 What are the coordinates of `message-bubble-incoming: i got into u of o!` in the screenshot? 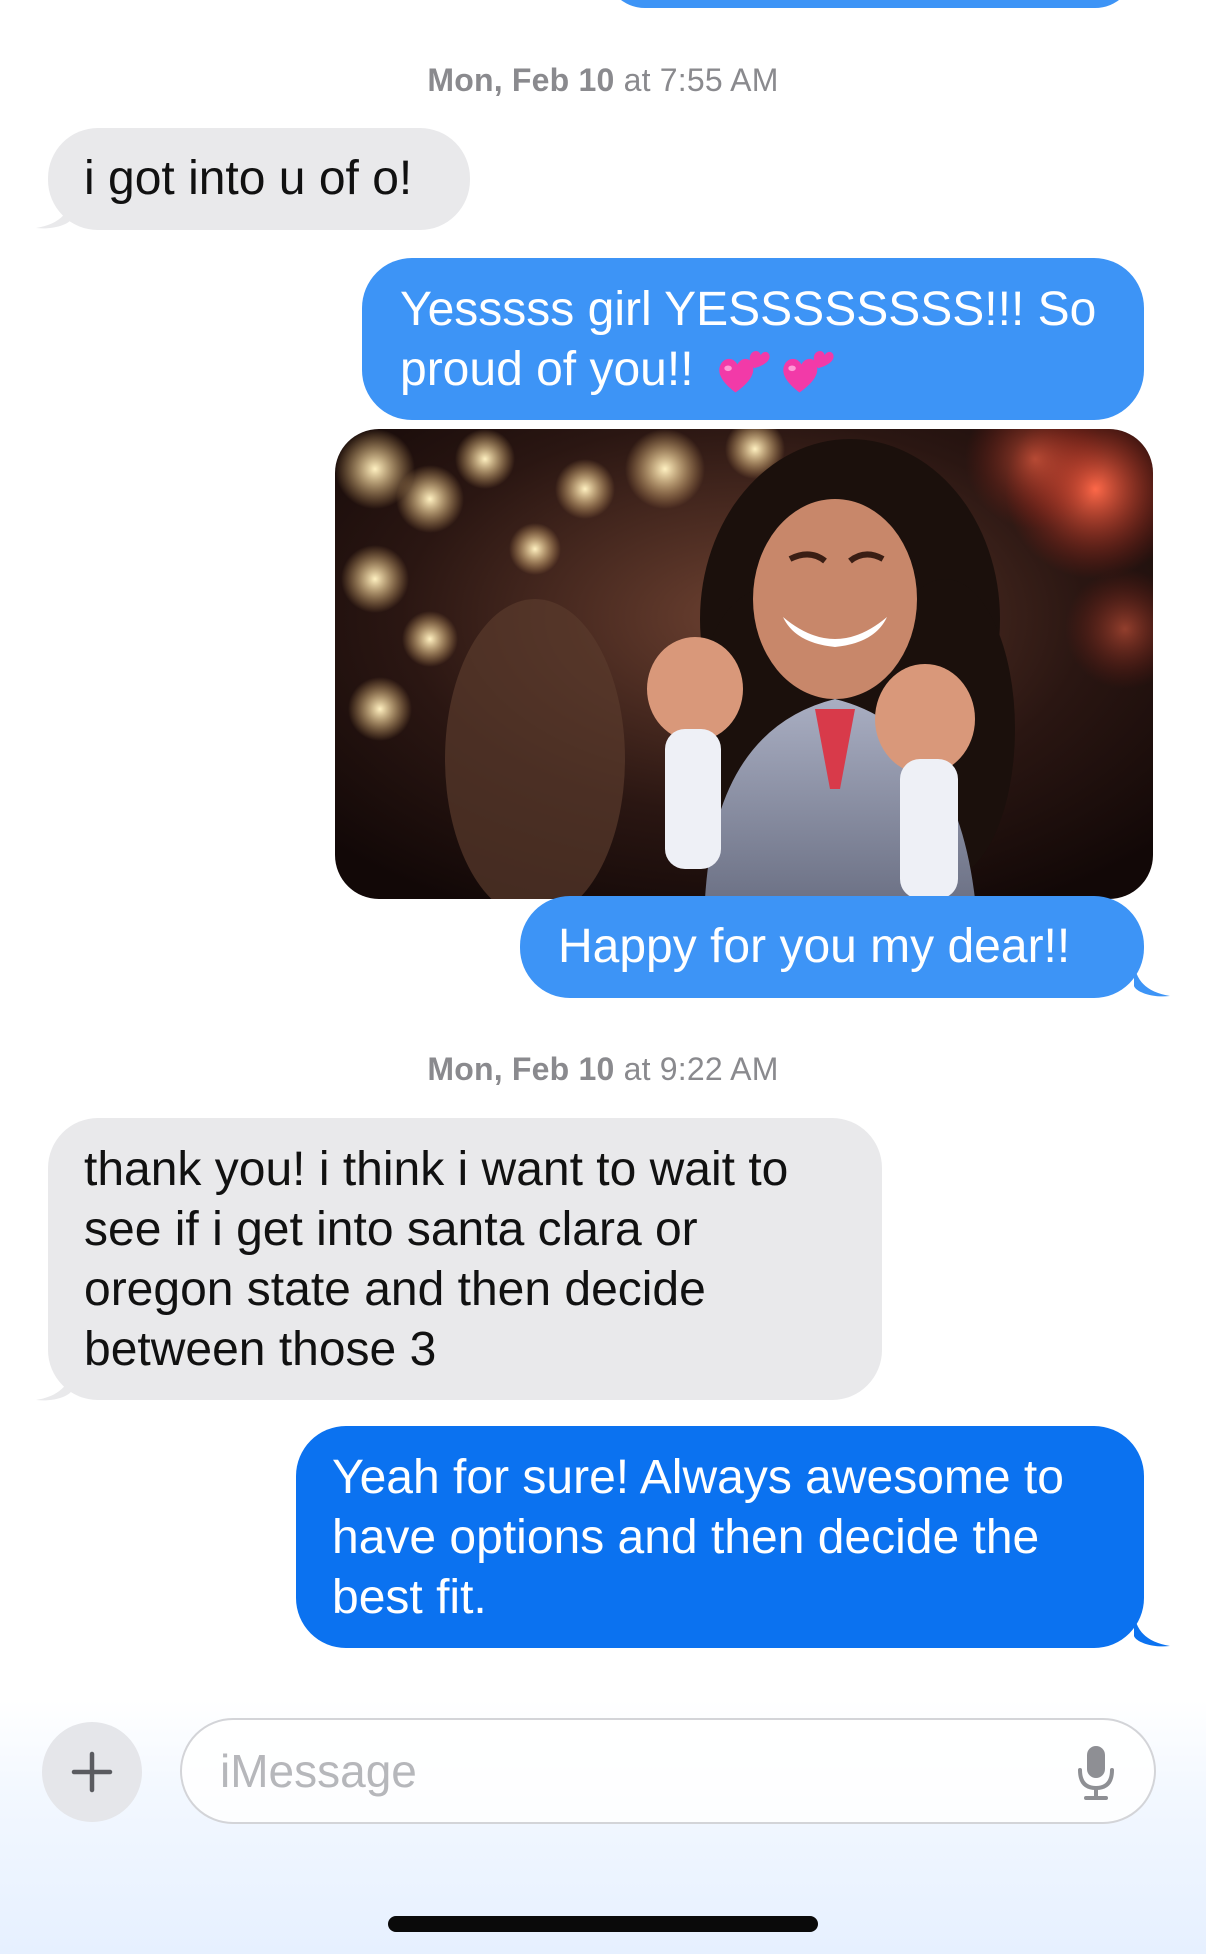 It's located at (259, 179).